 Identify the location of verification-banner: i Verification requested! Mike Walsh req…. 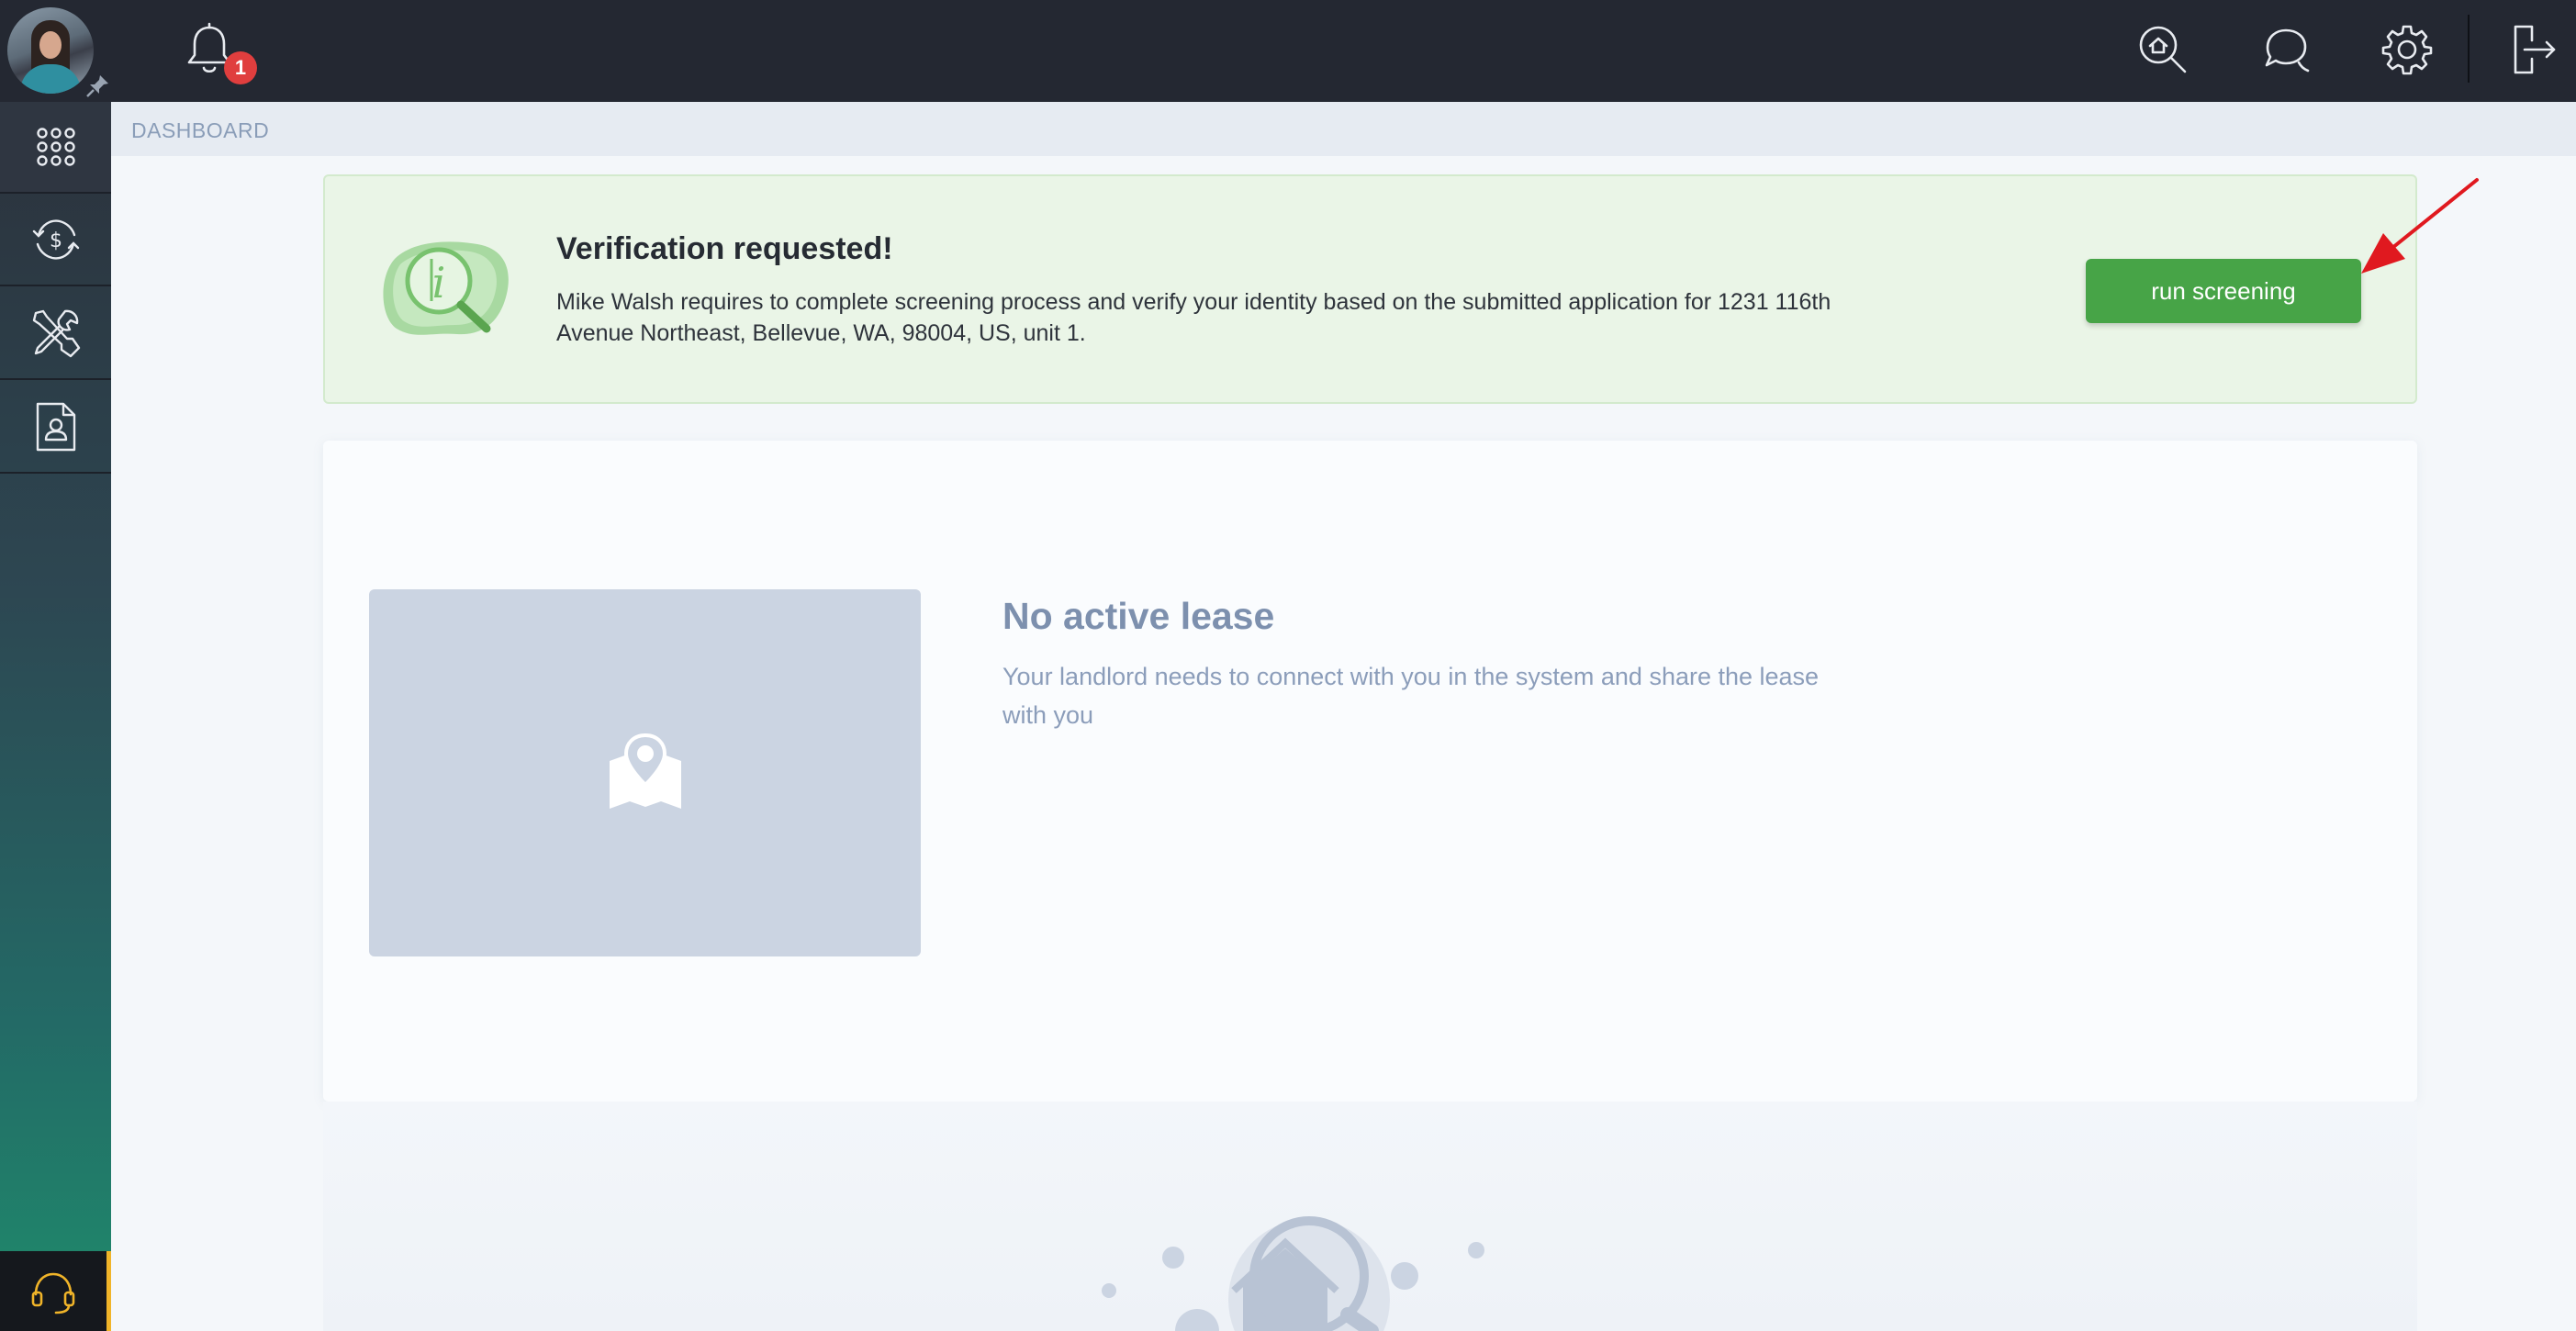
(1370, 289).